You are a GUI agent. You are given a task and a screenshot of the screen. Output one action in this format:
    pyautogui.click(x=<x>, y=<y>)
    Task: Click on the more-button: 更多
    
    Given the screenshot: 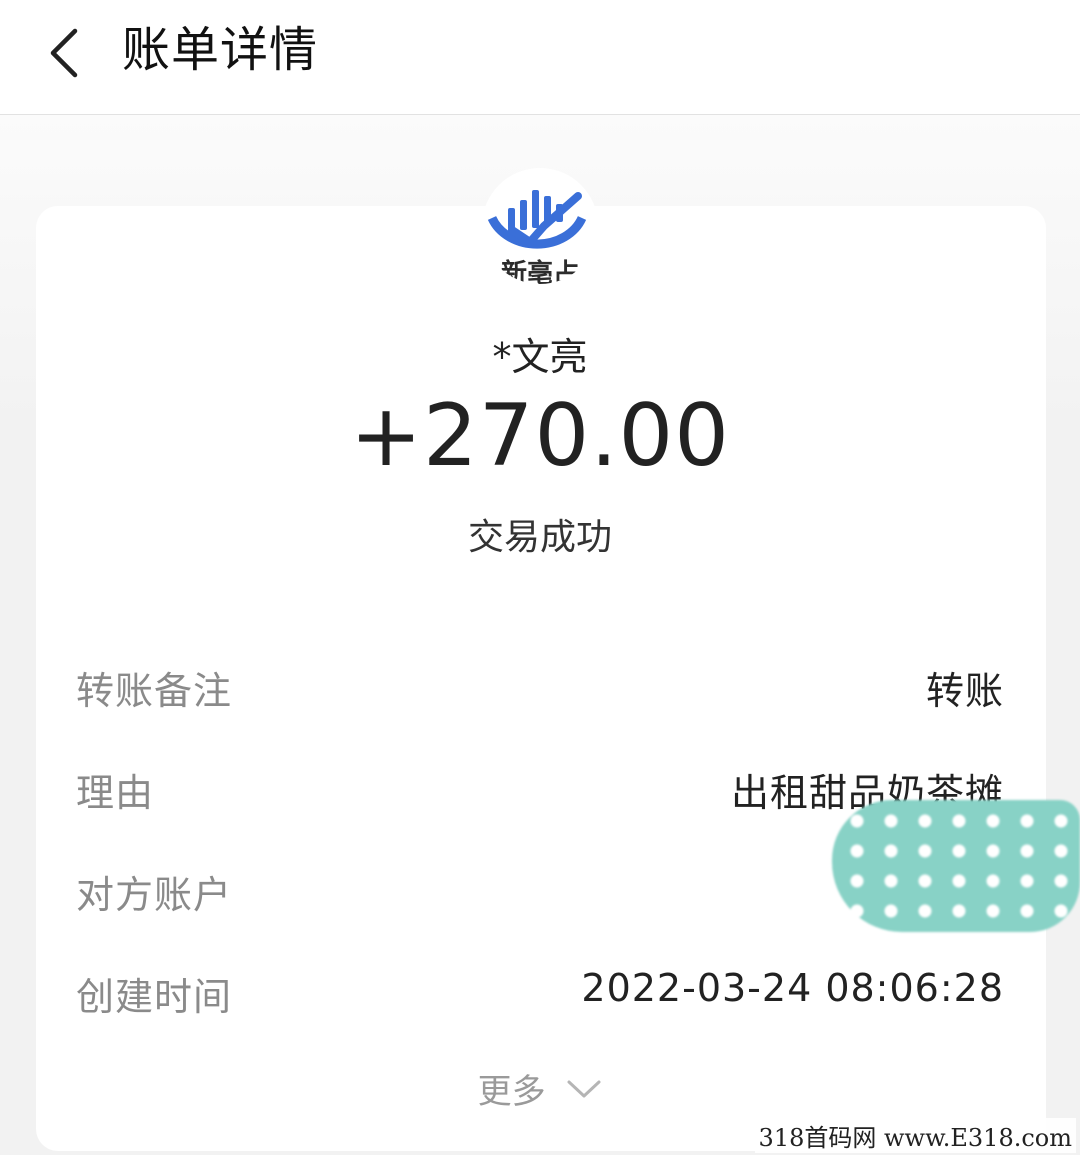 What is the action you would take?
    pyautogui.click(x=540, y=1088)
    